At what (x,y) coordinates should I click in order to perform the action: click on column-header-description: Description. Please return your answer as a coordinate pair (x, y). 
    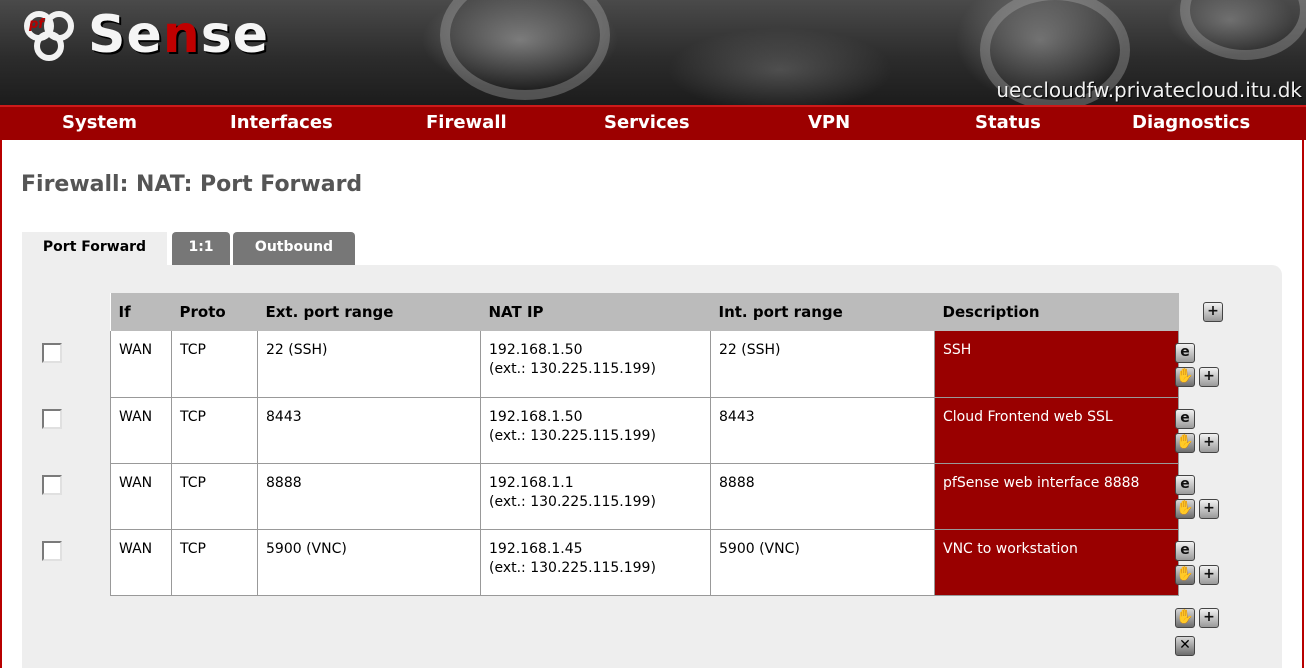
    Looking at the image, I should click on (1056, 312).